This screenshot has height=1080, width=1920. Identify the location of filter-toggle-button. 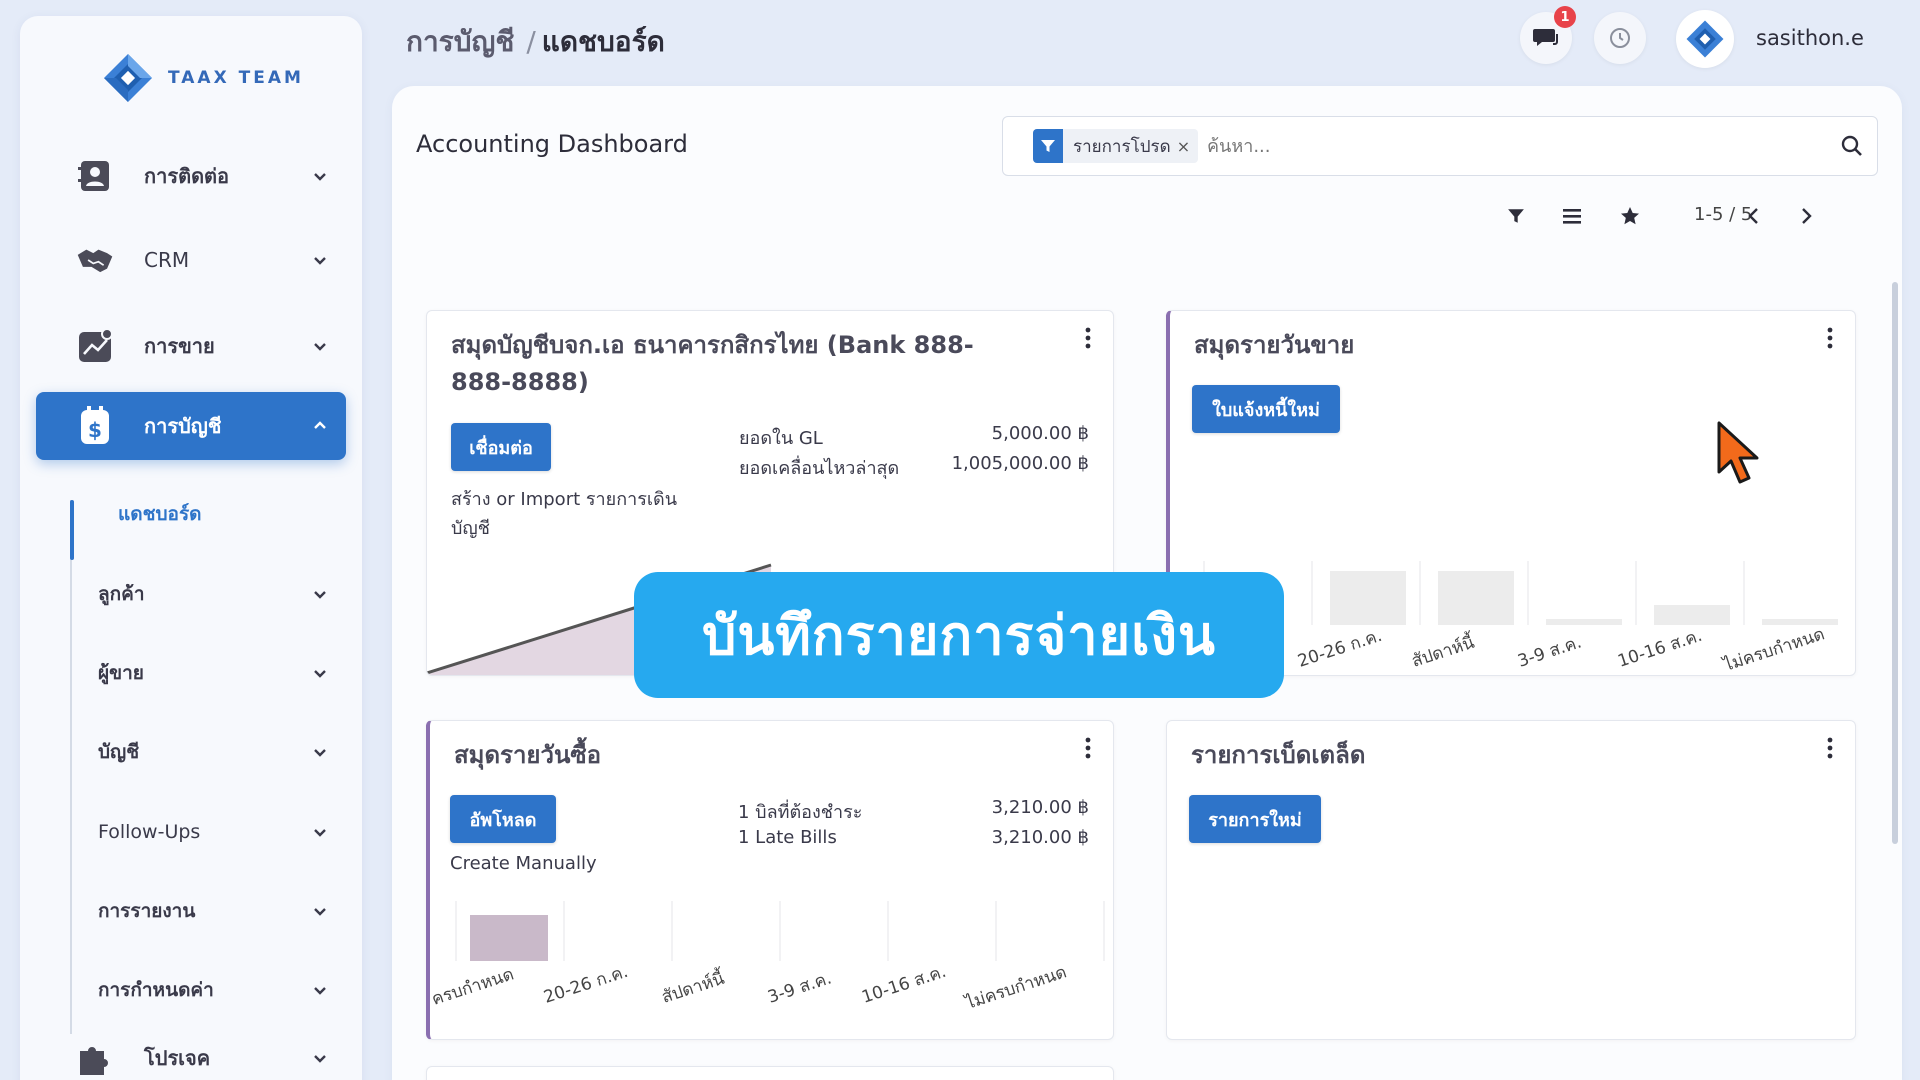
(1516, 216).